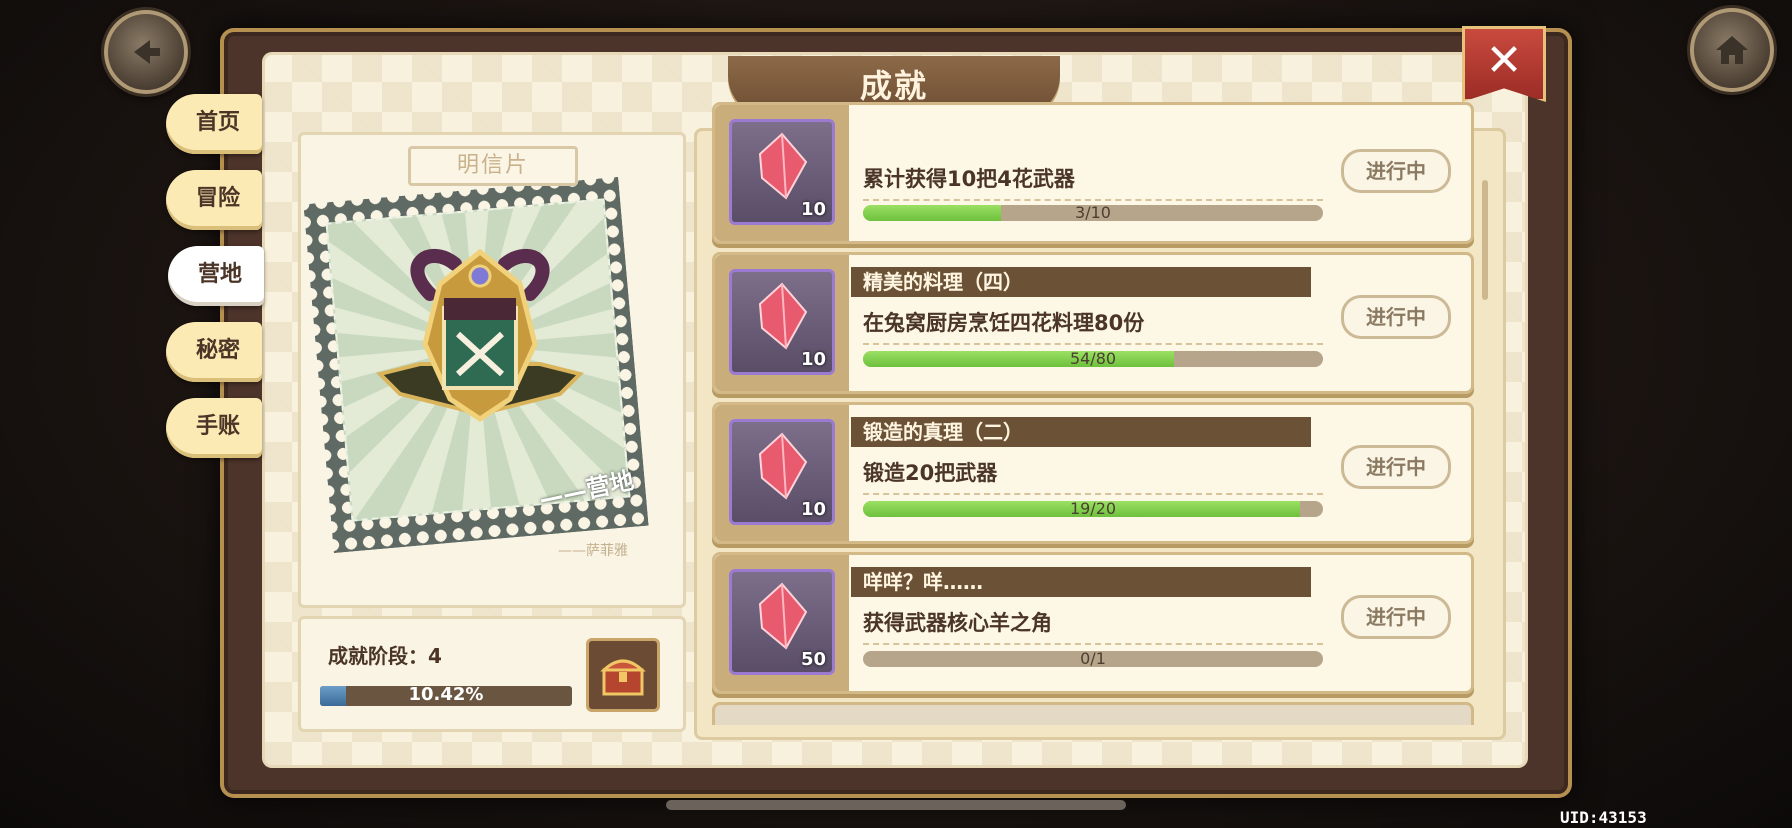 This screenshot has width=1792, height=828. What do you see at coordinates (1093, 626) in the screenshot?
I see `achievement-desc: 获得武器核心羊之角` at bounding box center [1093, 626].